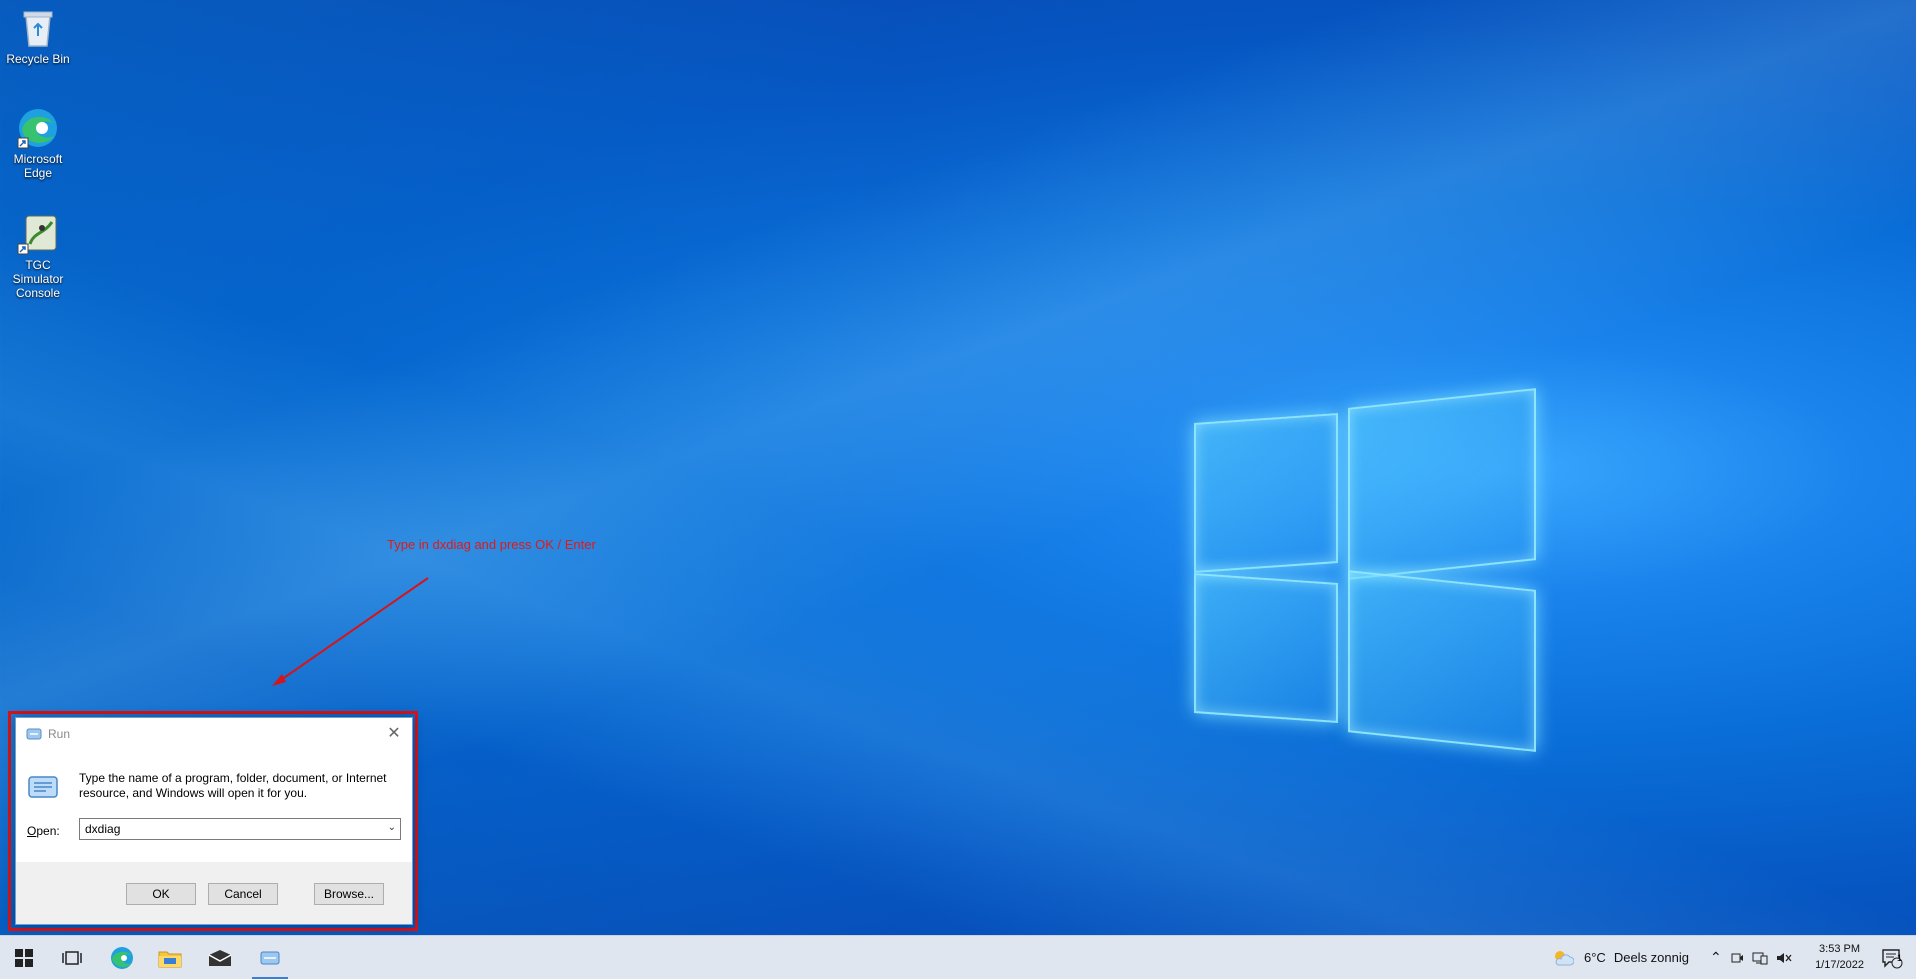  I want to click on network-icon, so click(1760, 958).